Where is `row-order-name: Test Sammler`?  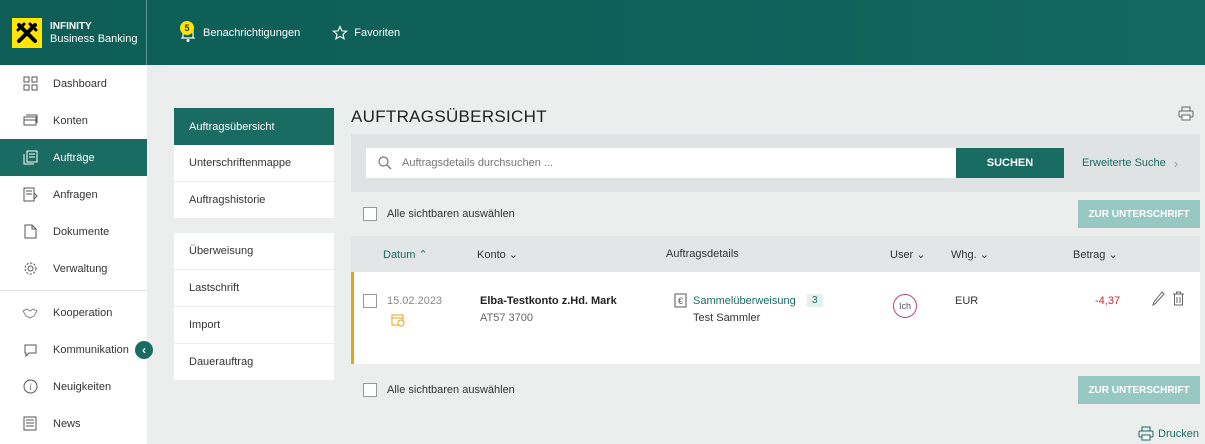
row-order-name: Test Sammler is located at coordinates (727, 318).